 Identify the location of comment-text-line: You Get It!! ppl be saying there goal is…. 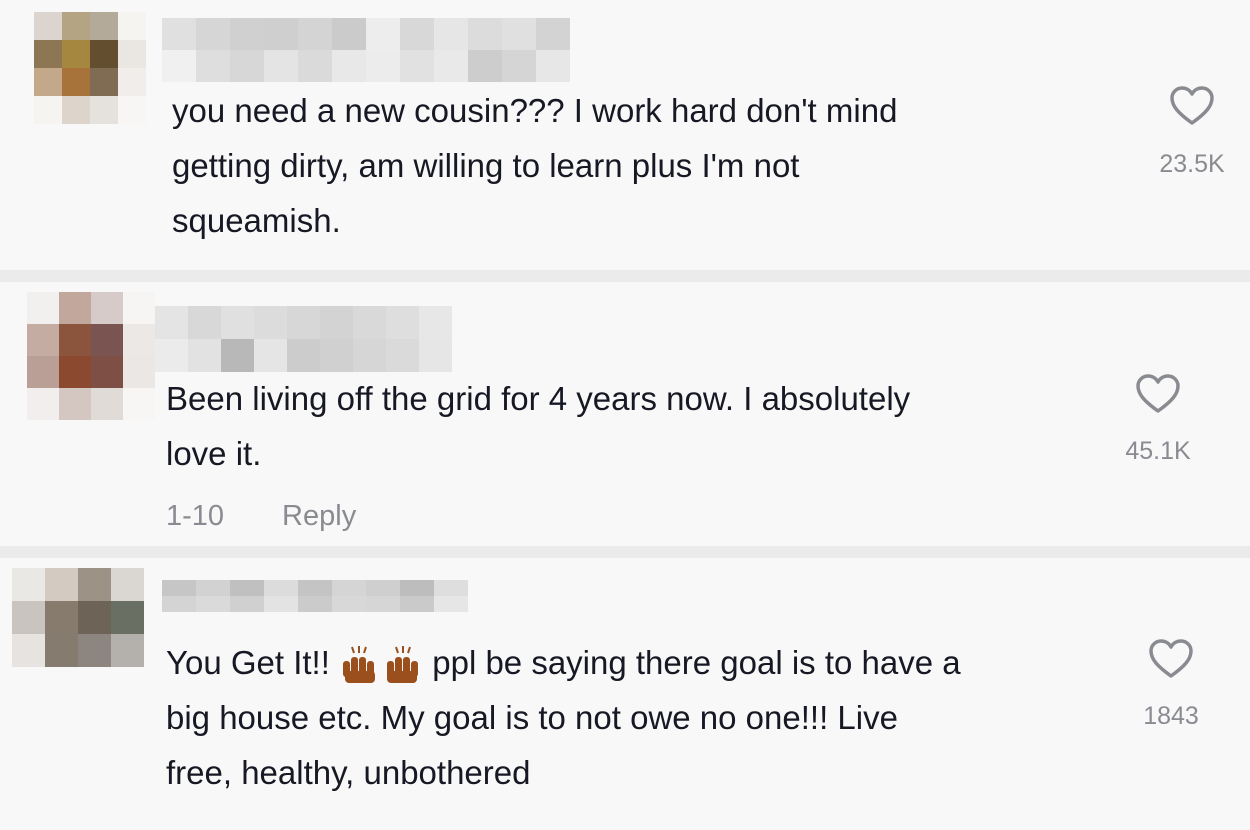
(563, 662).